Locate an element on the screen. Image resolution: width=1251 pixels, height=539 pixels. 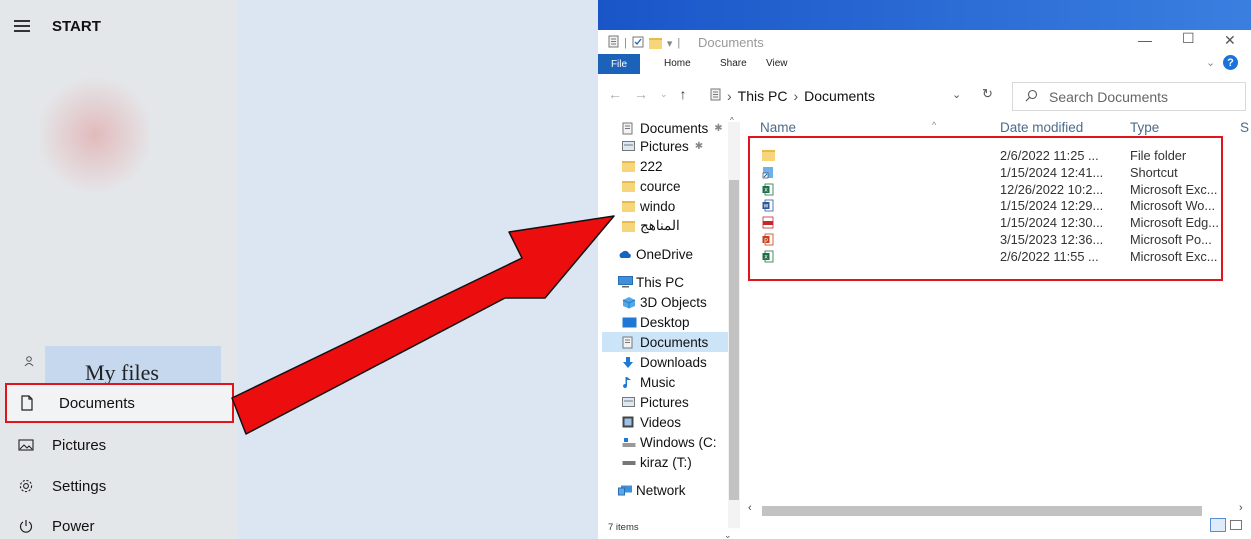
nav-item-folder-222: 222 is located at coordinates (642, 166).